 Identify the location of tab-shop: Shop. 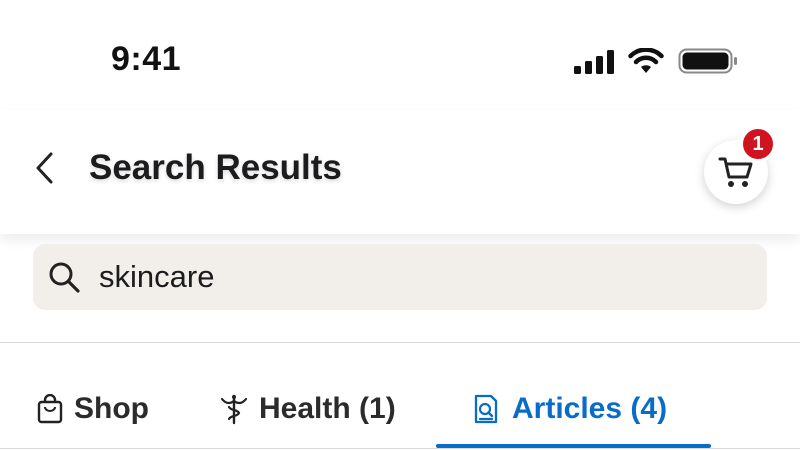
(92, 409).